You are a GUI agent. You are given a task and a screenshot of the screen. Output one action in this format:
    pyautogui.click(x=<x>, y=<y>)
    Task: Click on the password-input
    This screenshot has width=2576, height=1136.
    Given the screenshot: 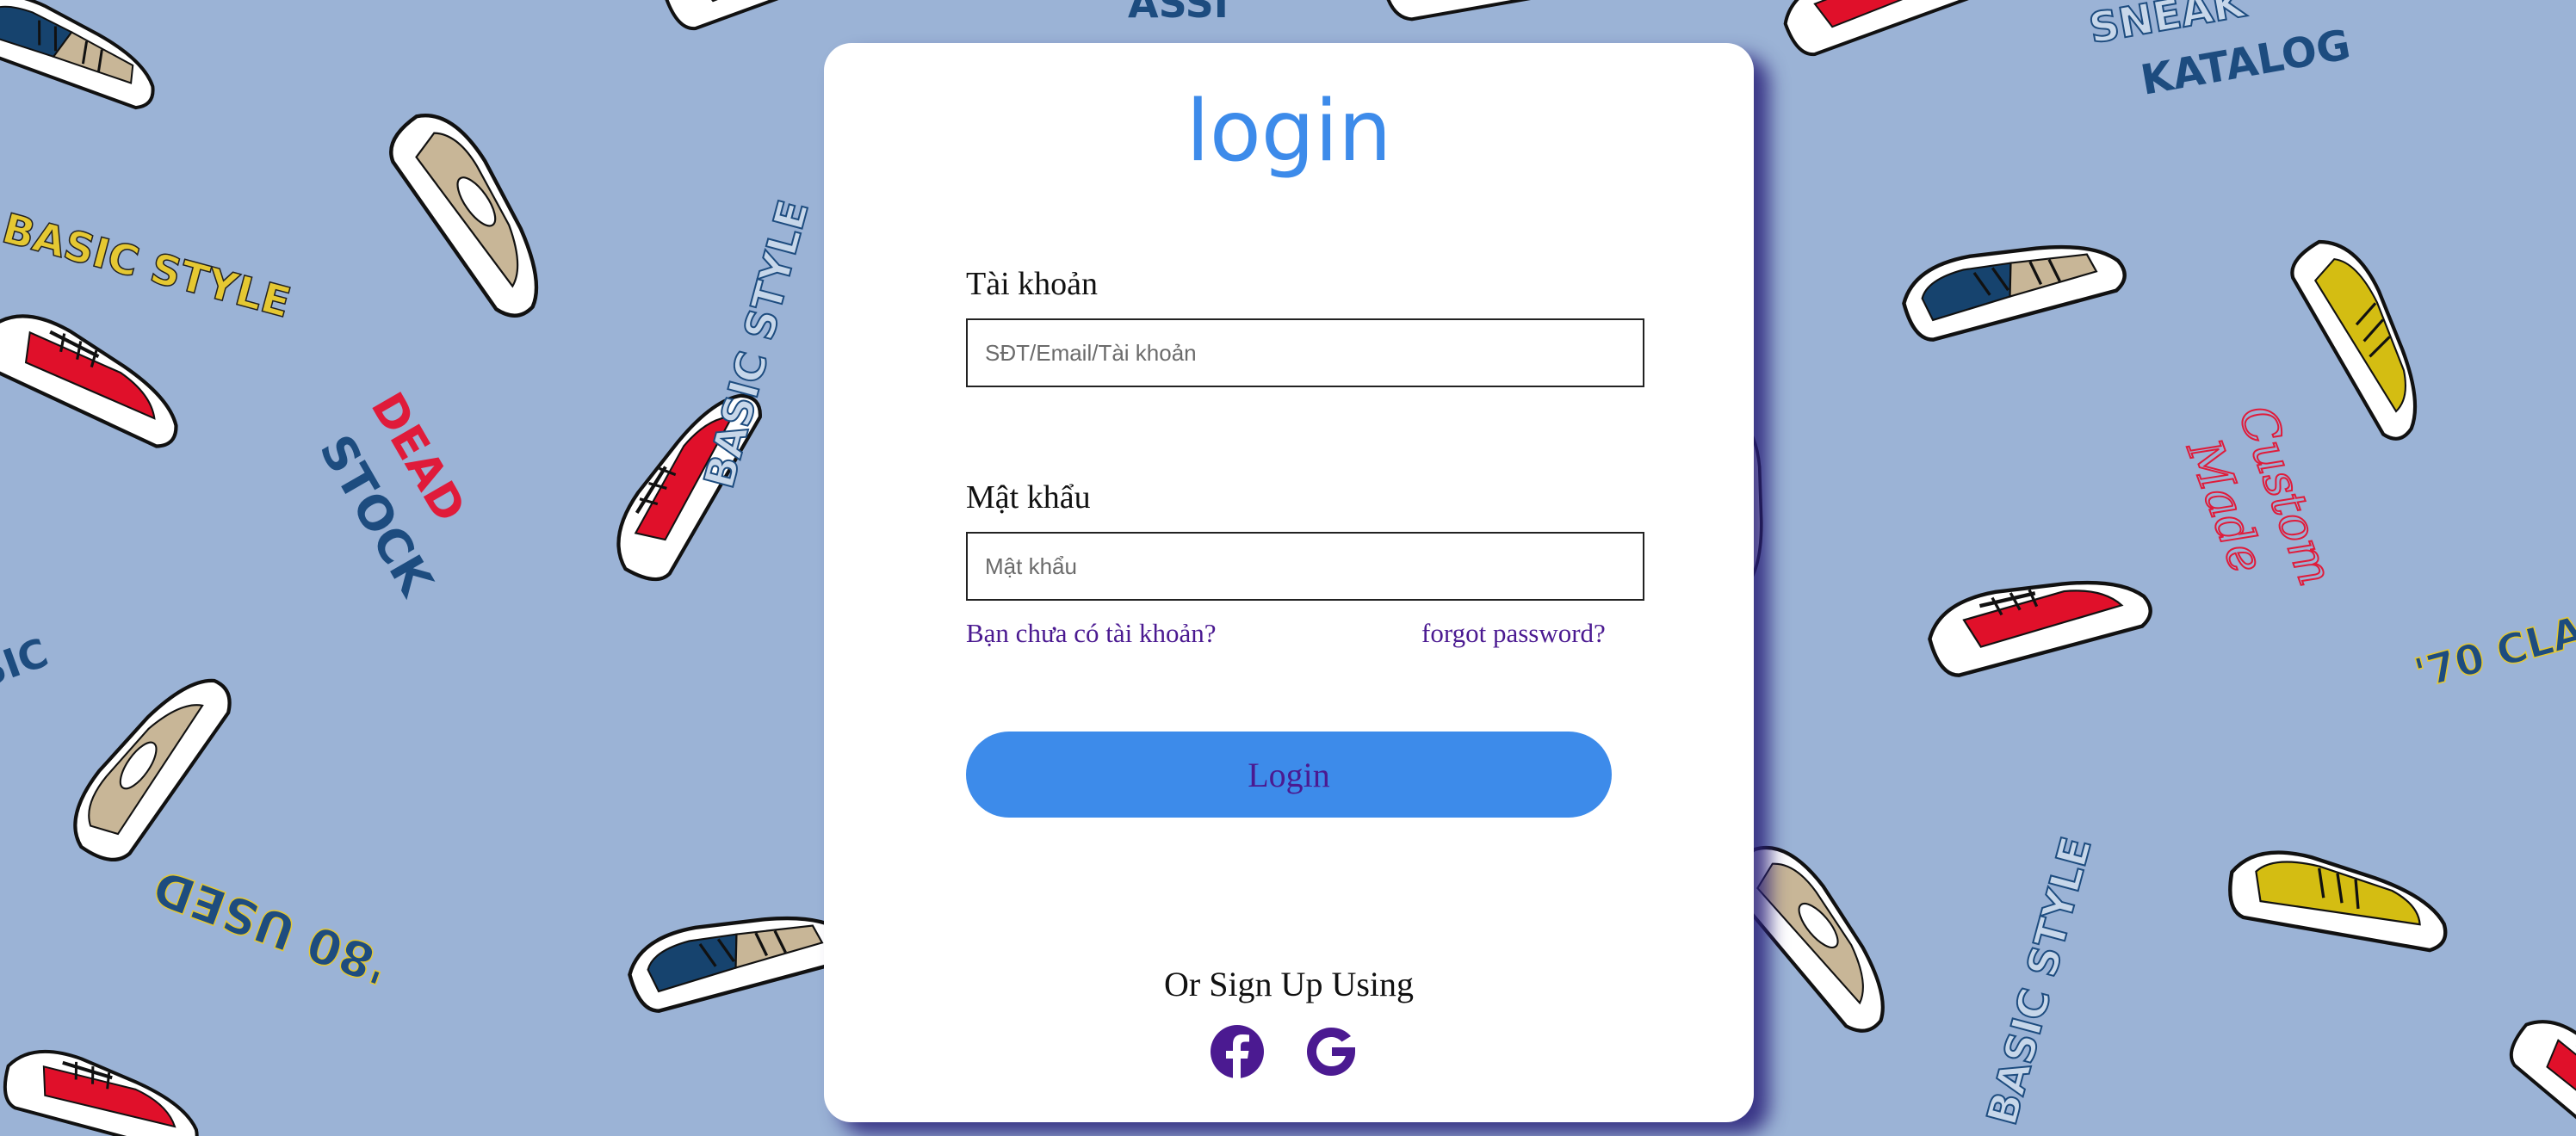 What is the action you would take?
    pyautogui.click(x=1305, y=566)
    